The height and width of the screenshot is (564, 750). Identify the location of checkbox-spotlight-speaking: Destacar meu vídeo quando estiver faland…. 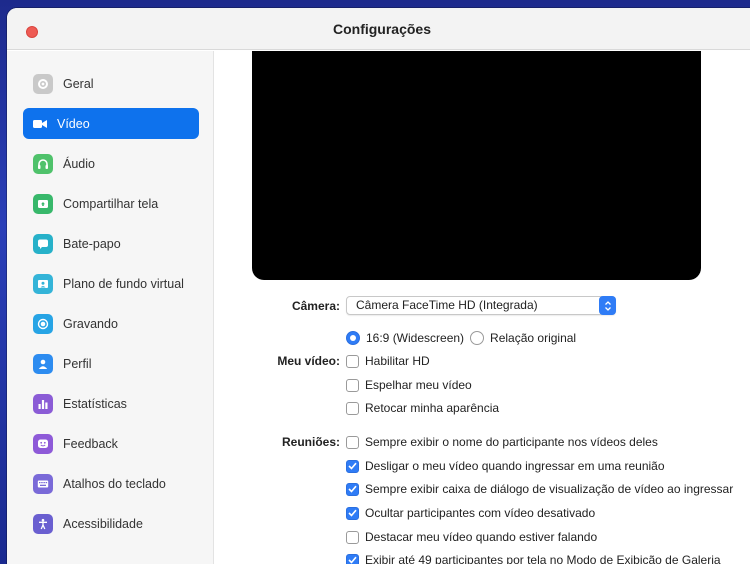
(471, 537).